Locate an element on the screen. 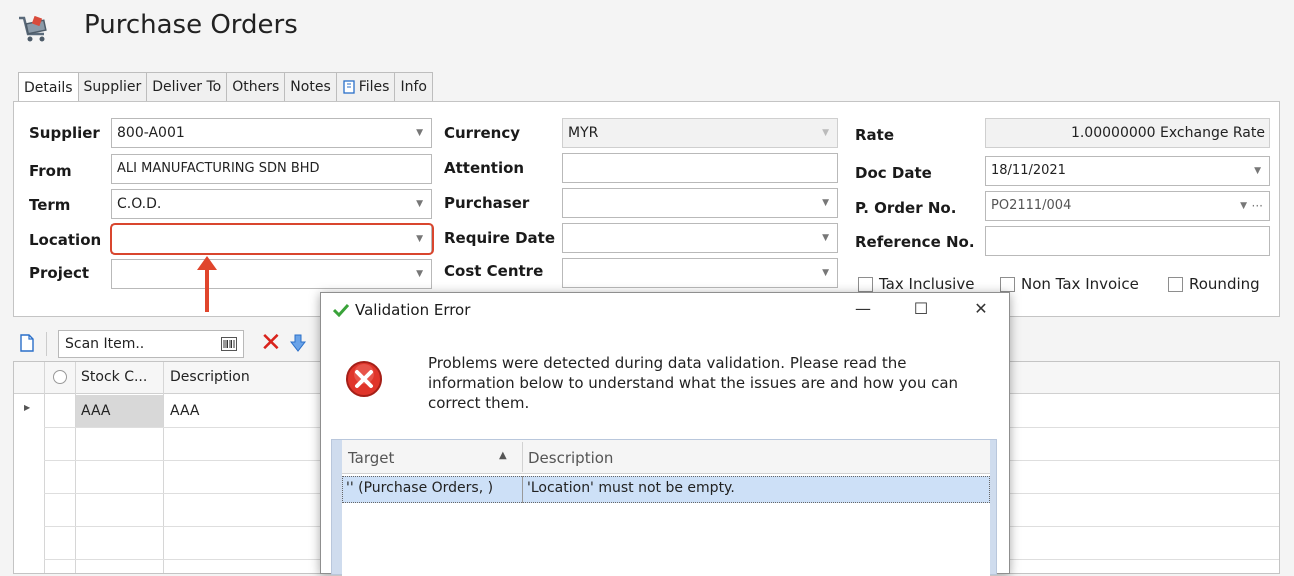 The width and height of the screenshot is (1294, 576). reference-no-field is located at coordinates (1127, 241).